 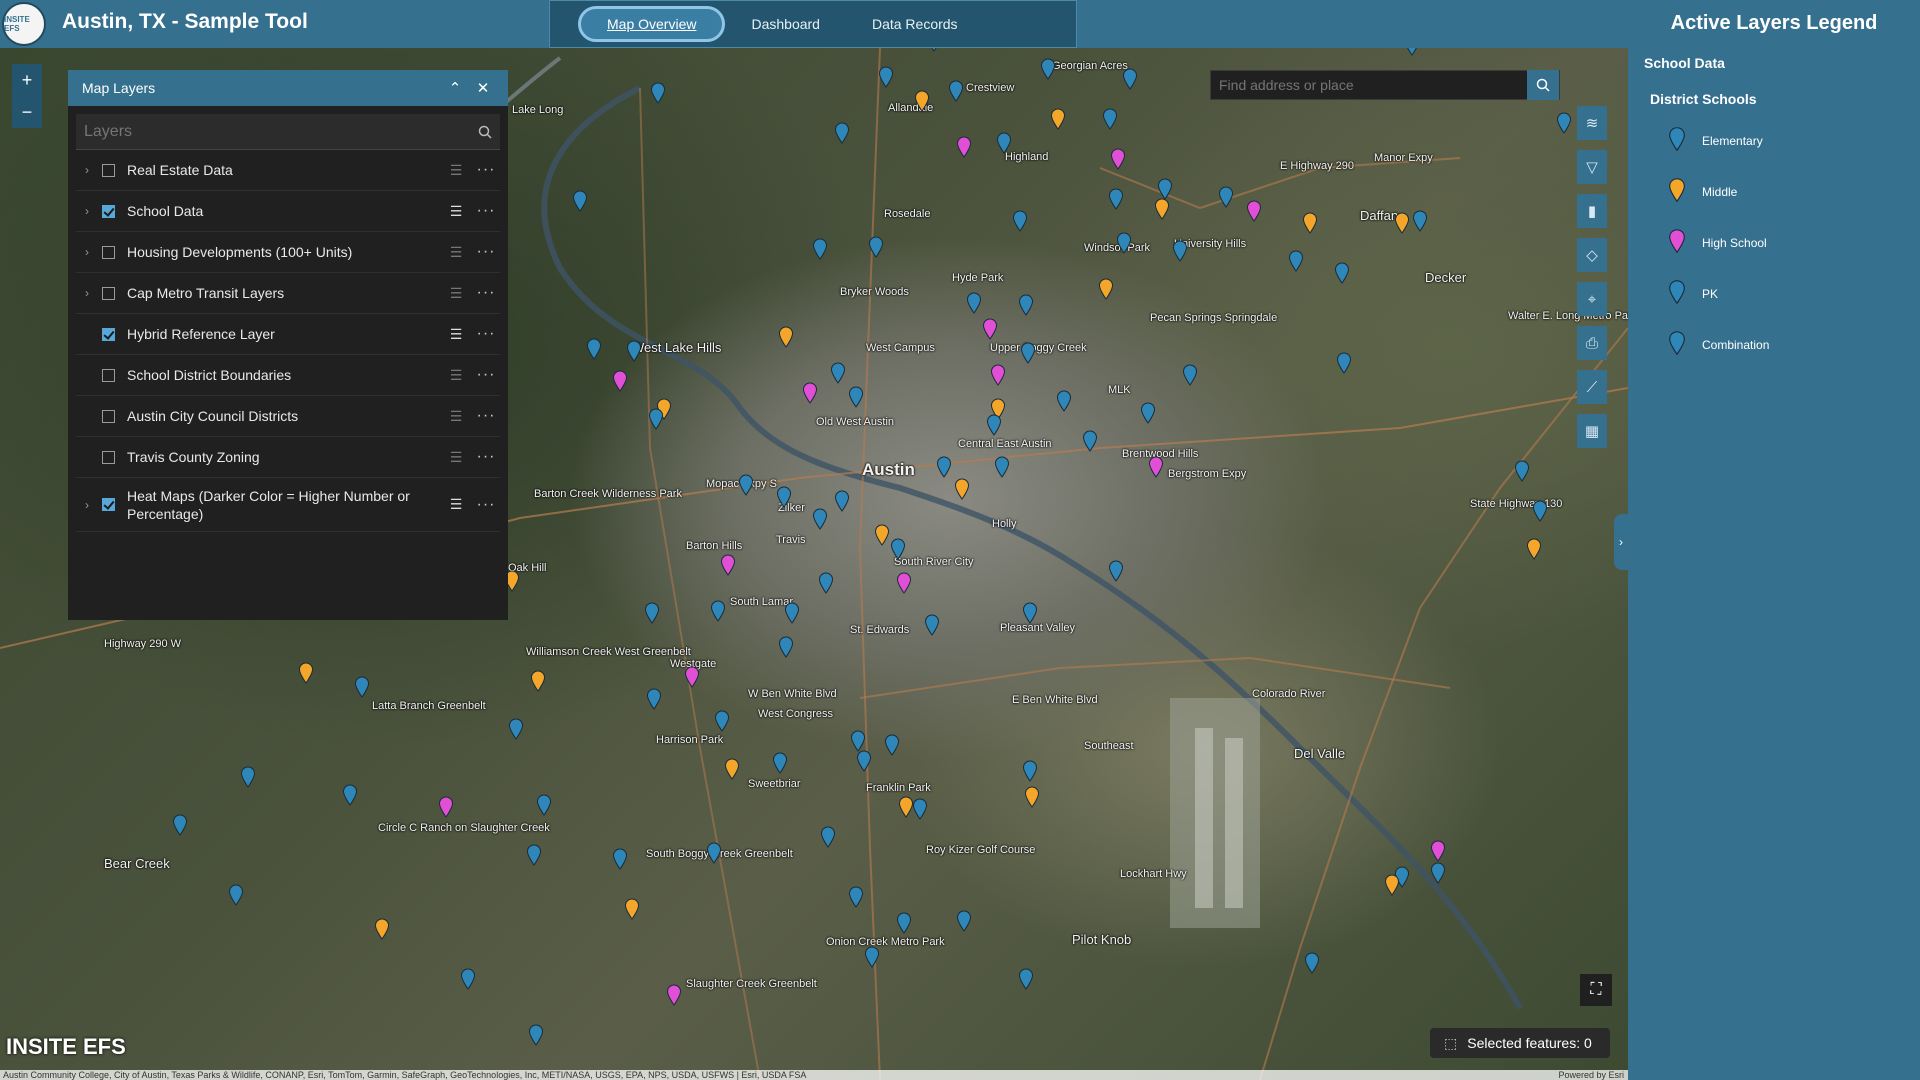 What do you see at coordinates (1592, 431) in the screenshot?
I see `widgets-tool-button: ▦` at bounding box center [1592, 431].